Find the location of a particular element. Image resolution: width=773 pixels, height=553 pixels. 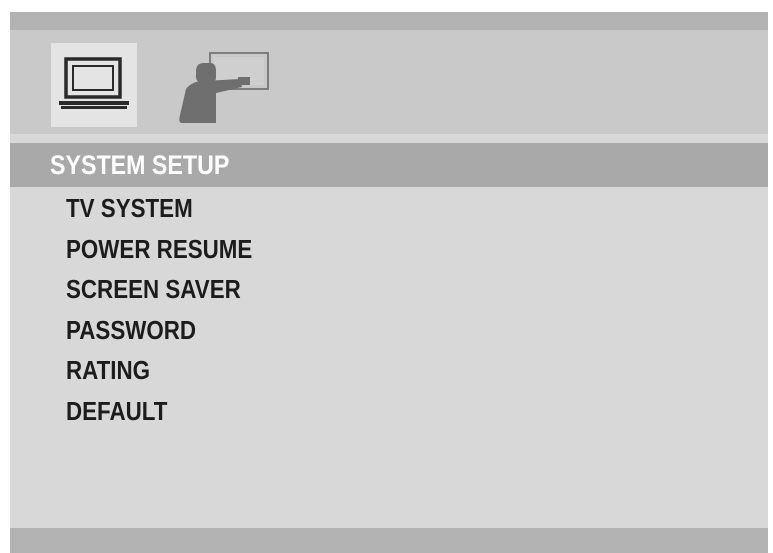

bottom-border-band is located at coordinates (389, 540).